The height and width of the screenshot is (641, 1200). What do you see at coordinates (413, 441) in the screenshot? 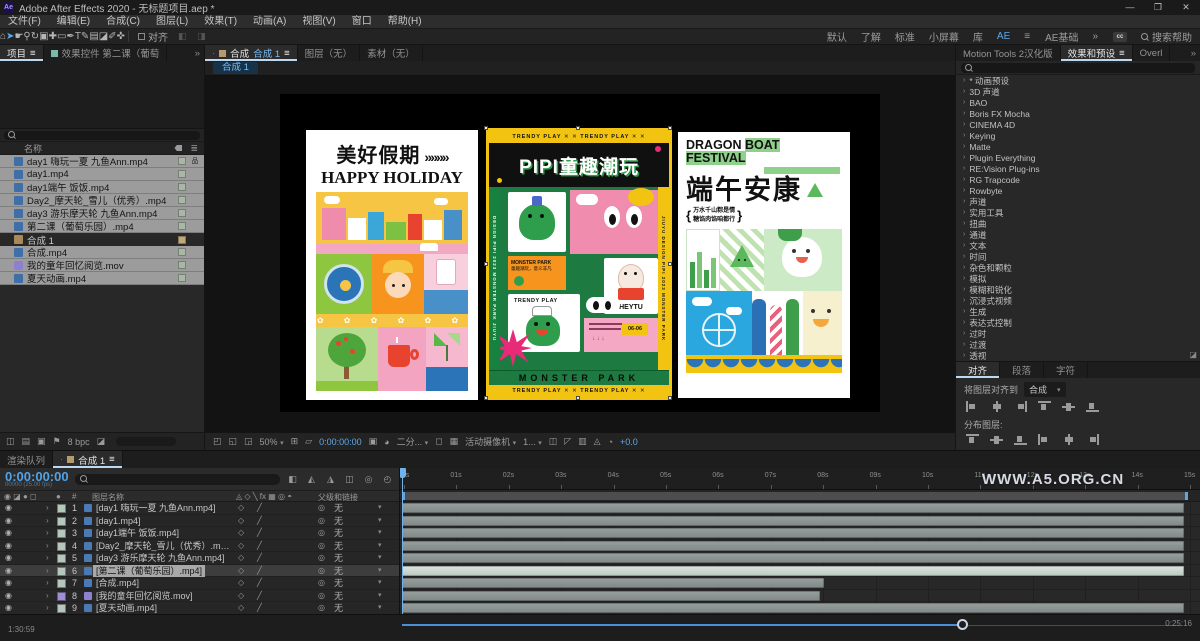
I see `resolution-dropdown: 二分... ▾` at bounding box center [413, 441].